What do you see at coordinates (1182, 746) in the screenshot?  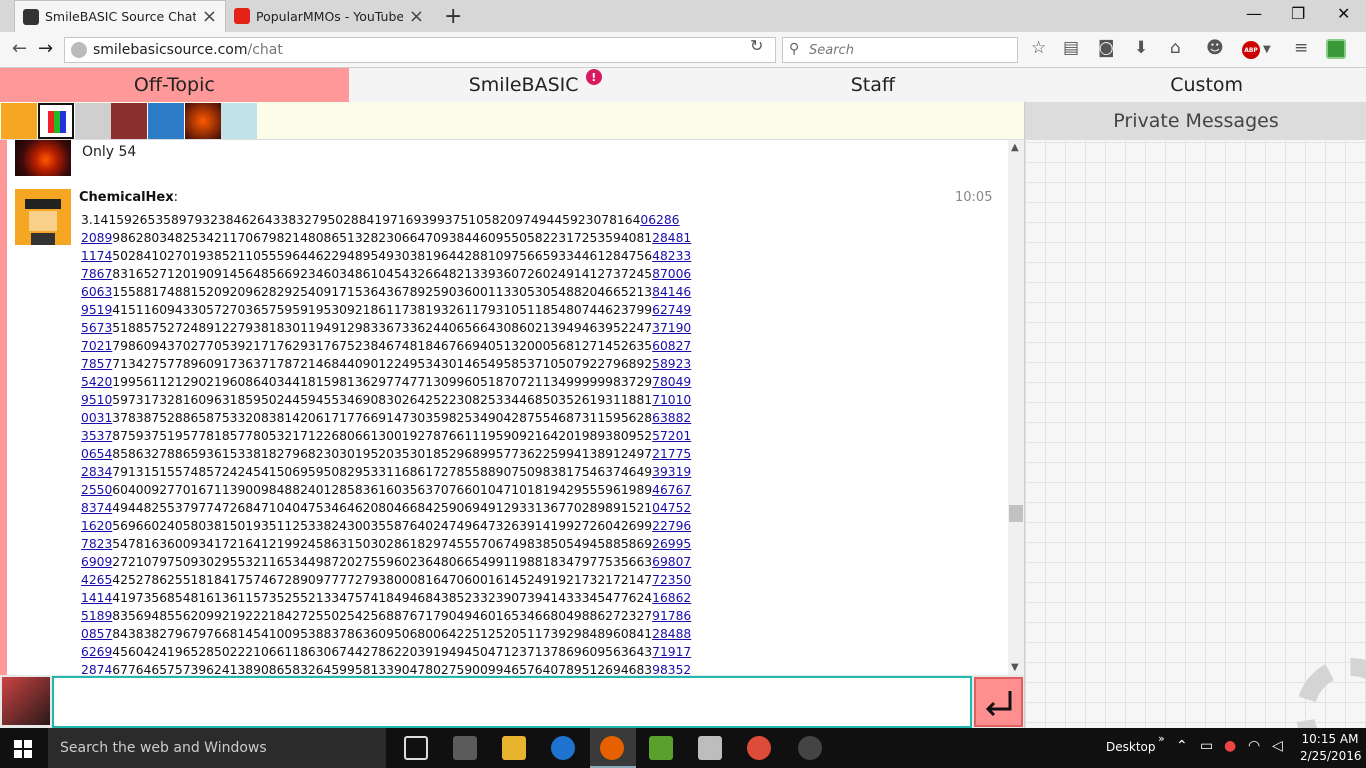 I see `tray-chevron-up-icon: ⌃` at bounding box center [1182, 746].